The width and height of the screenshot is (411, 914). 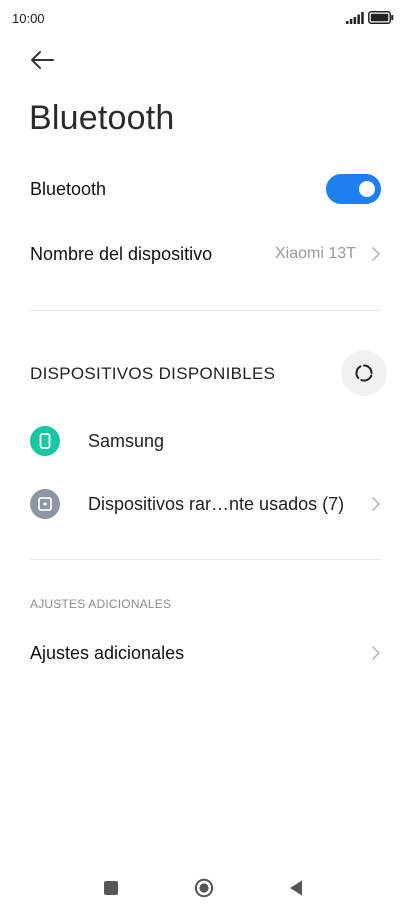 I want to click on rarely-used-devices: Dispositivos rar…nte usados (7), so click(x=216, y=504).